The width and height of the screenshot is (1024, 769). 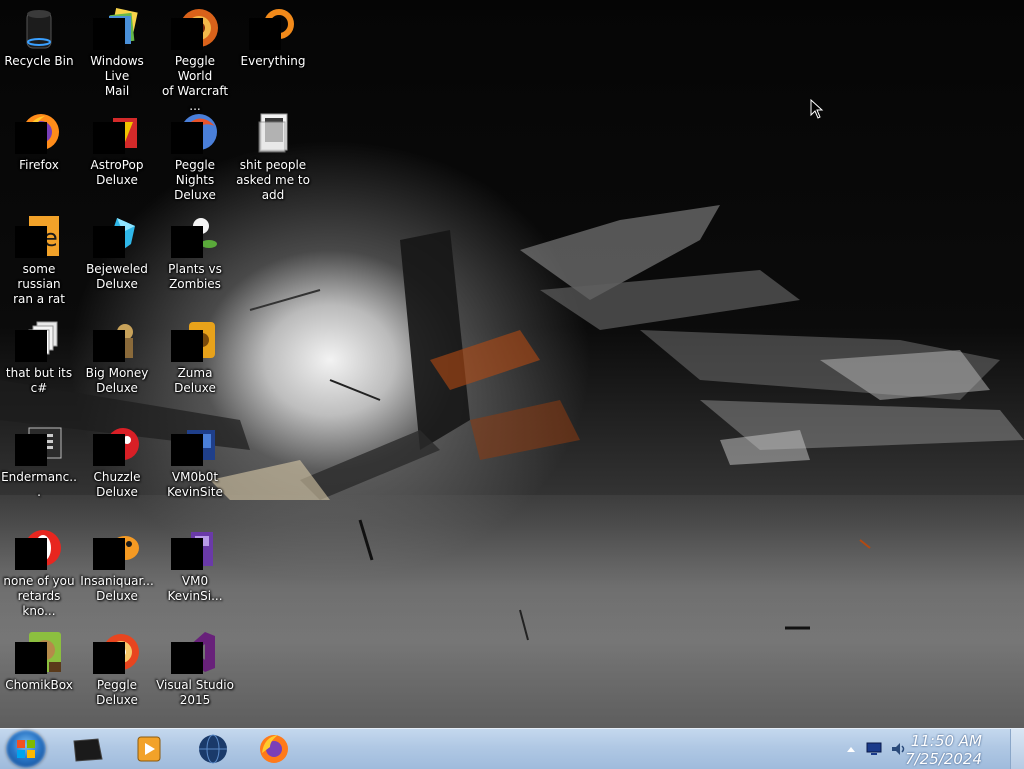 I want to click on icon-label: Peggle Deluxe, so click(x=117, y=692).